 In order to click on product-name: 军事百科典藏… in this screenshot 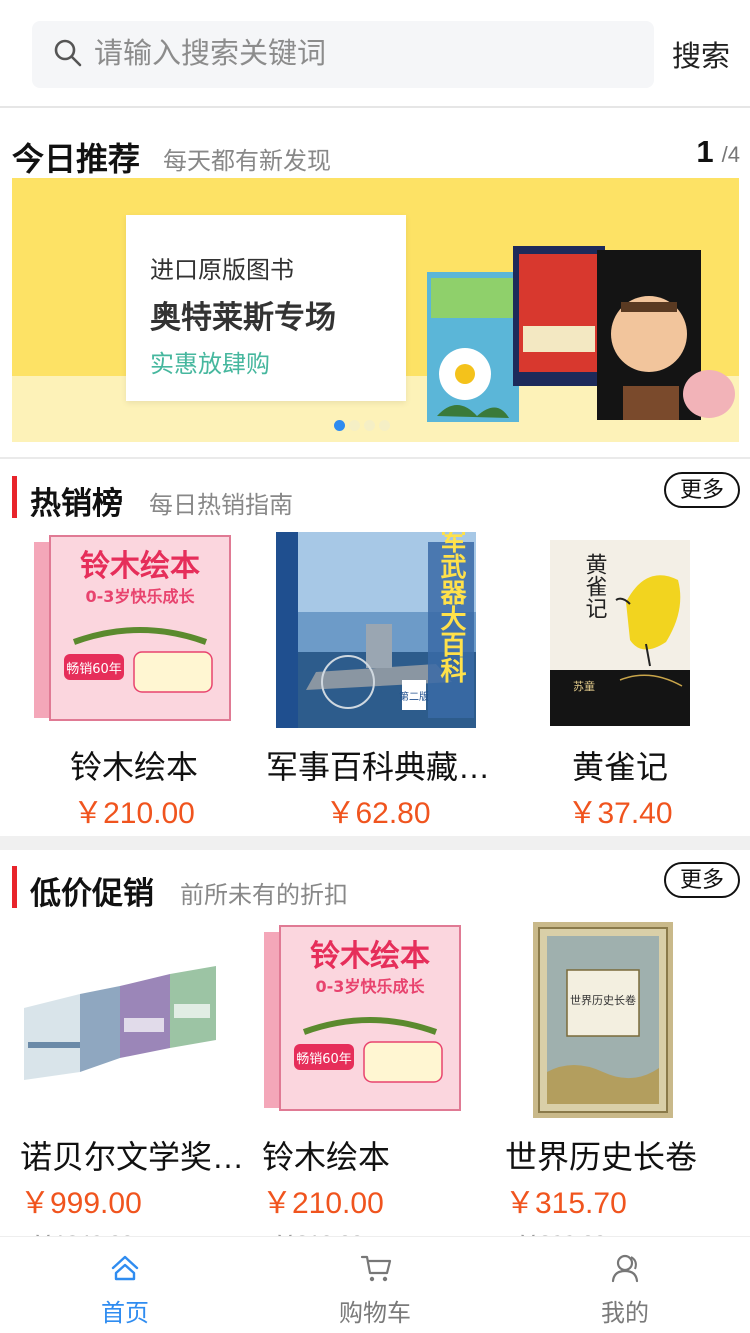, I will do `click(377, 767)`.